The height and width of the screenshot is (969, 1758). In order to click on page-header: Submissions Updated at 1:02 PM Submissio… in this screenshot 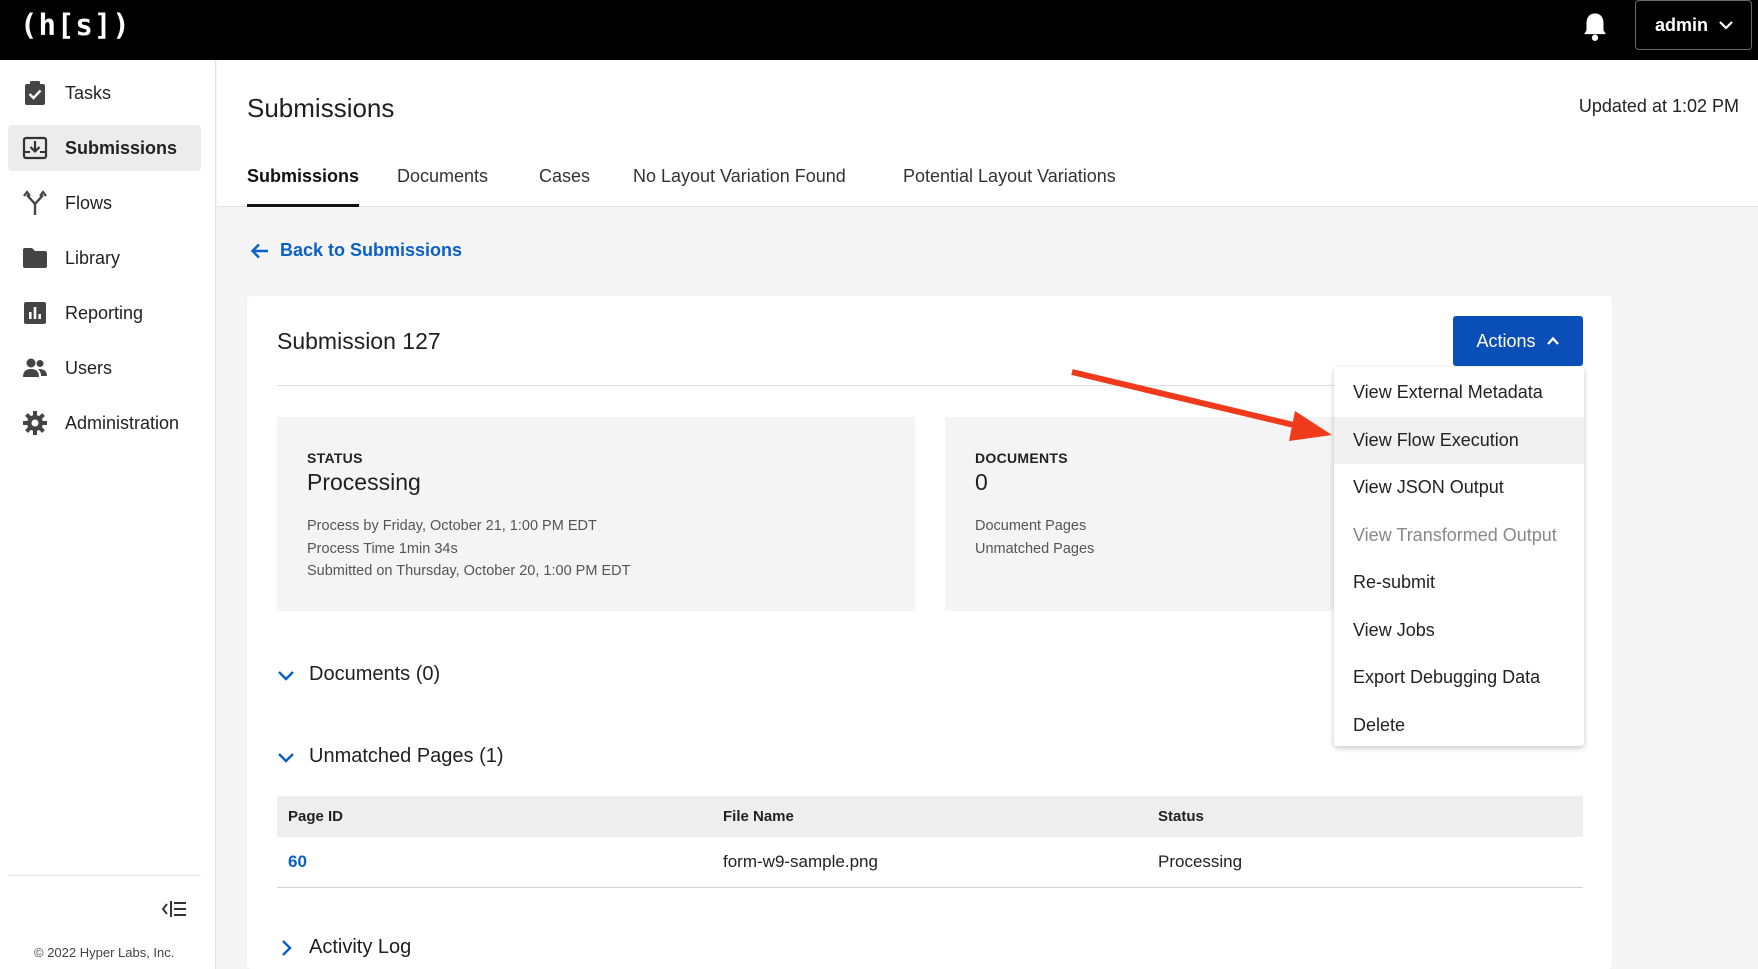, I will do `click(987, 133)`.